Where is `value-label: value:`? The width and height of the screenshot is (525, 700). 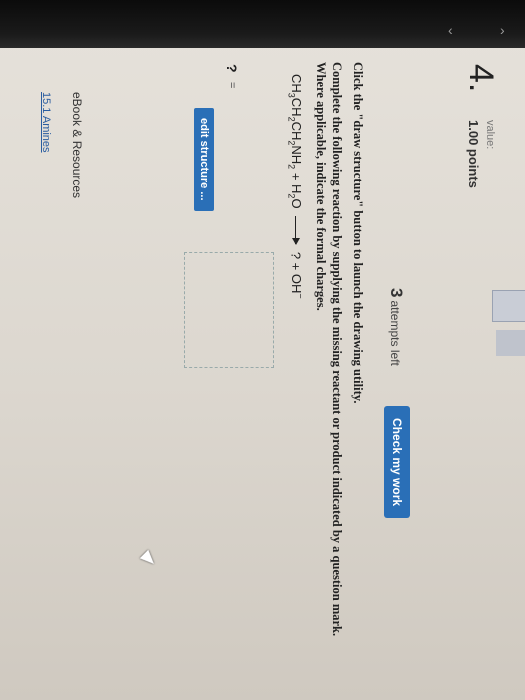 value-label: value: is located at coordinates (490, 135).